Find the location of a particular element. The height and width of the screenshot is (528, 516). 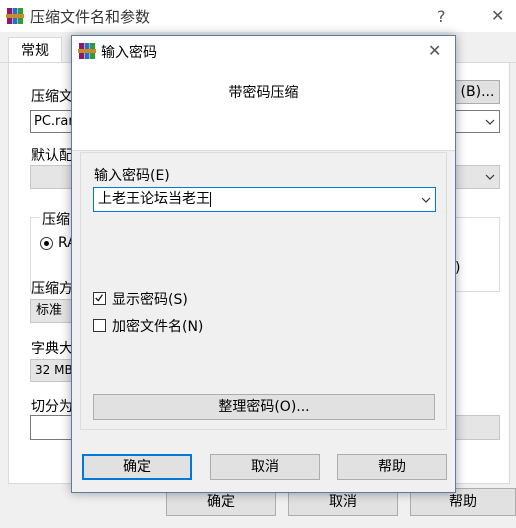

split-input is located at coordinates (52, 427).